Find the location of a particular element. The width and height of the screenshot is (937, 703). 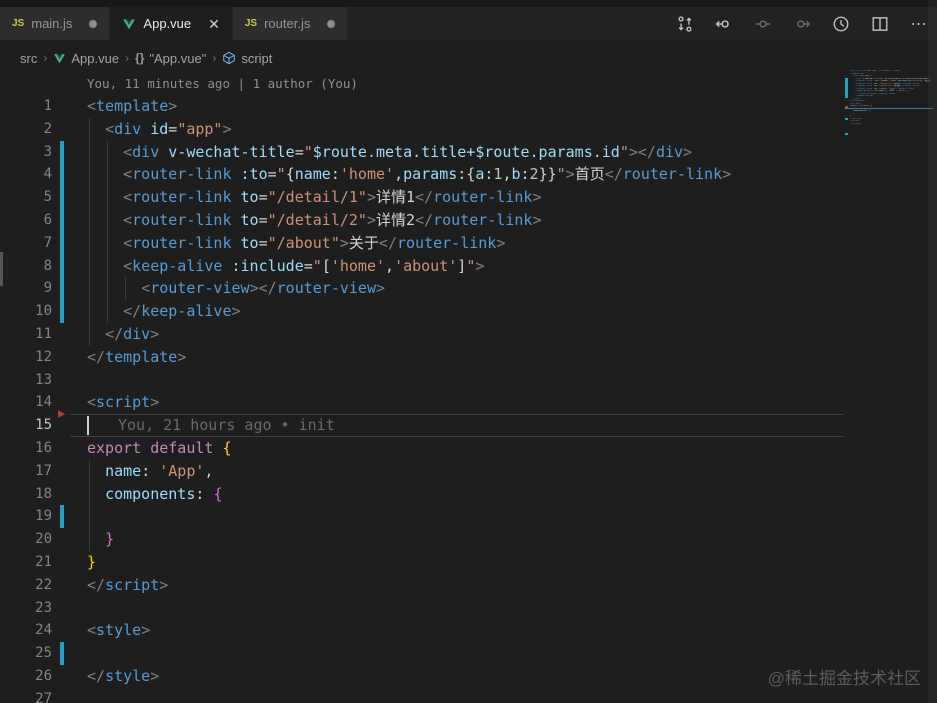

gitlens-codelens: You, 11 minutes ago | 1 author (You) is located at coordinates (222, 83).